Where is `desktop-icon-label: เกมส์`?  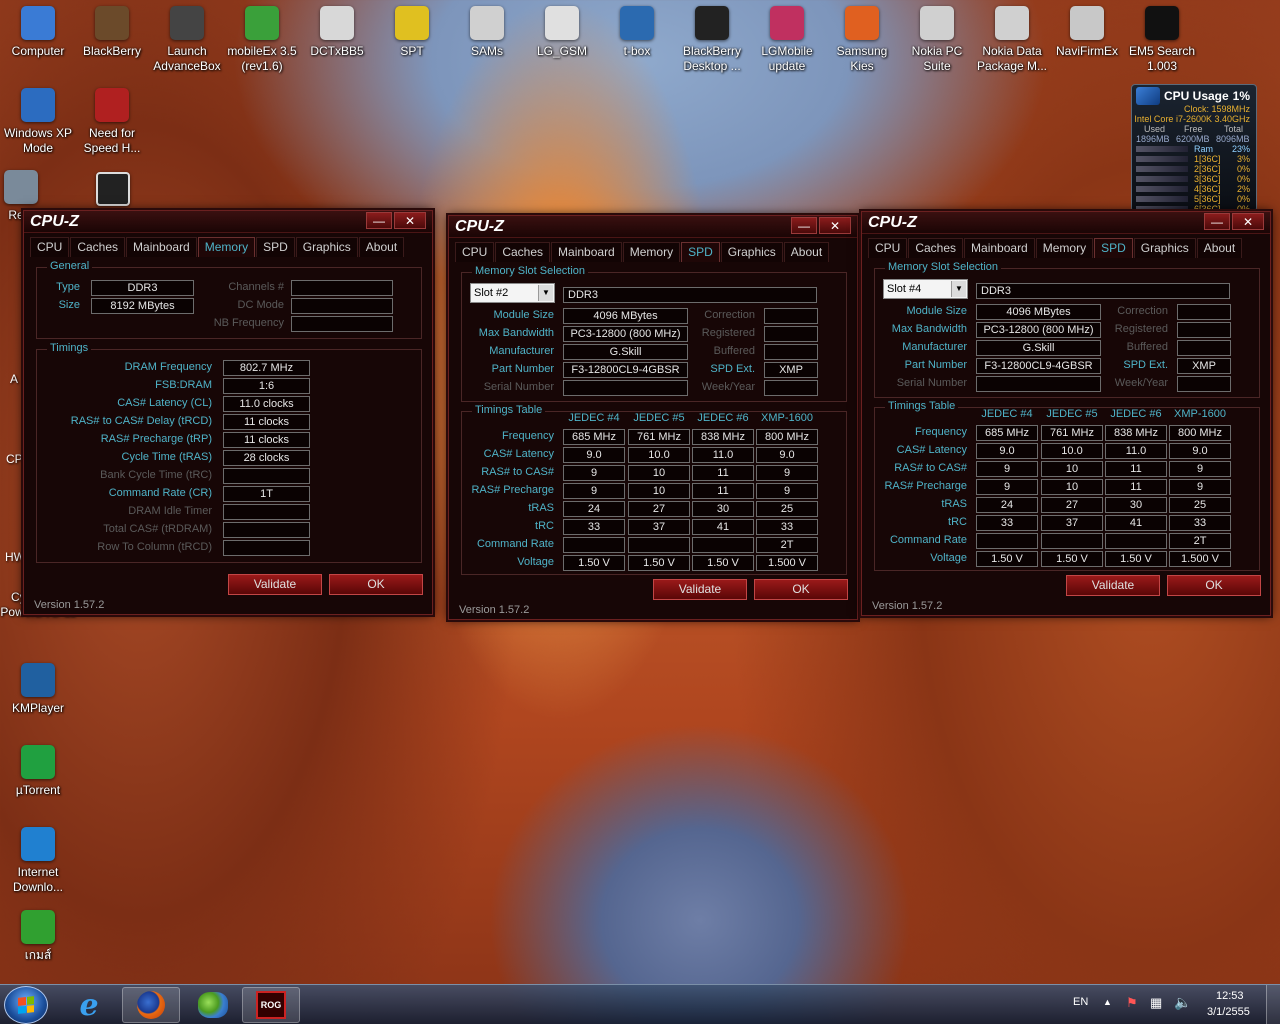
desktop-icon-label: เกมส์ is located at coordinates (38, 955).